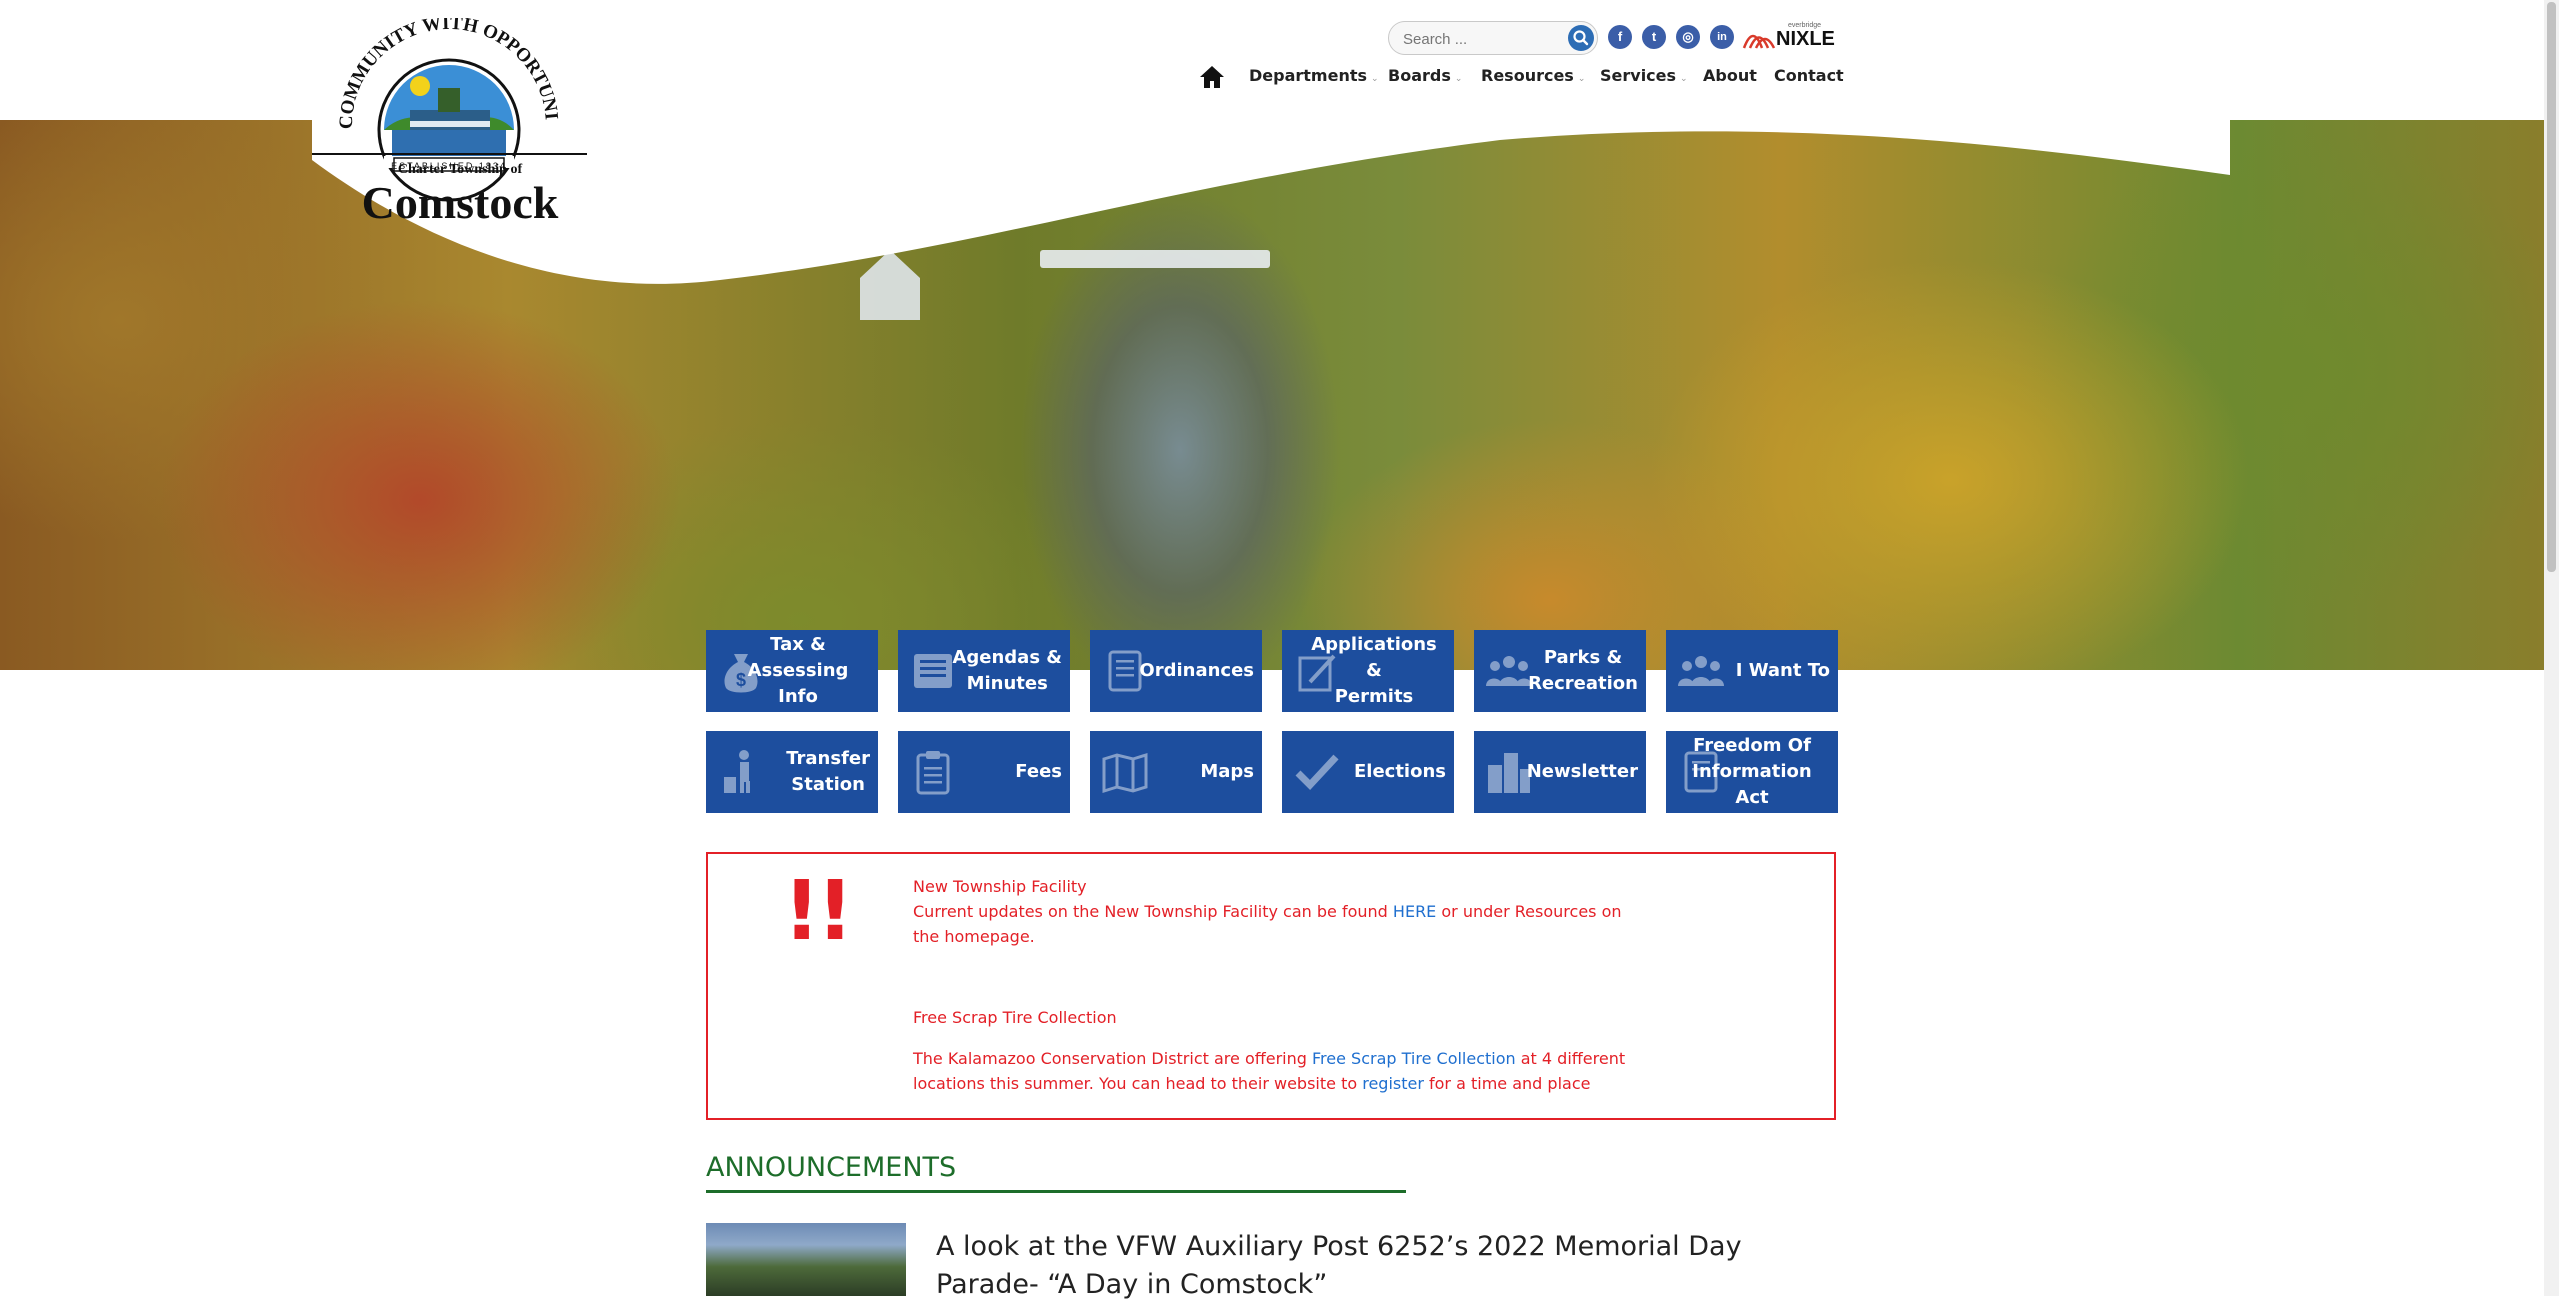 The height and width of the screenshot is (1304, 2559). I want to click on search-box, so click(1493, 38).